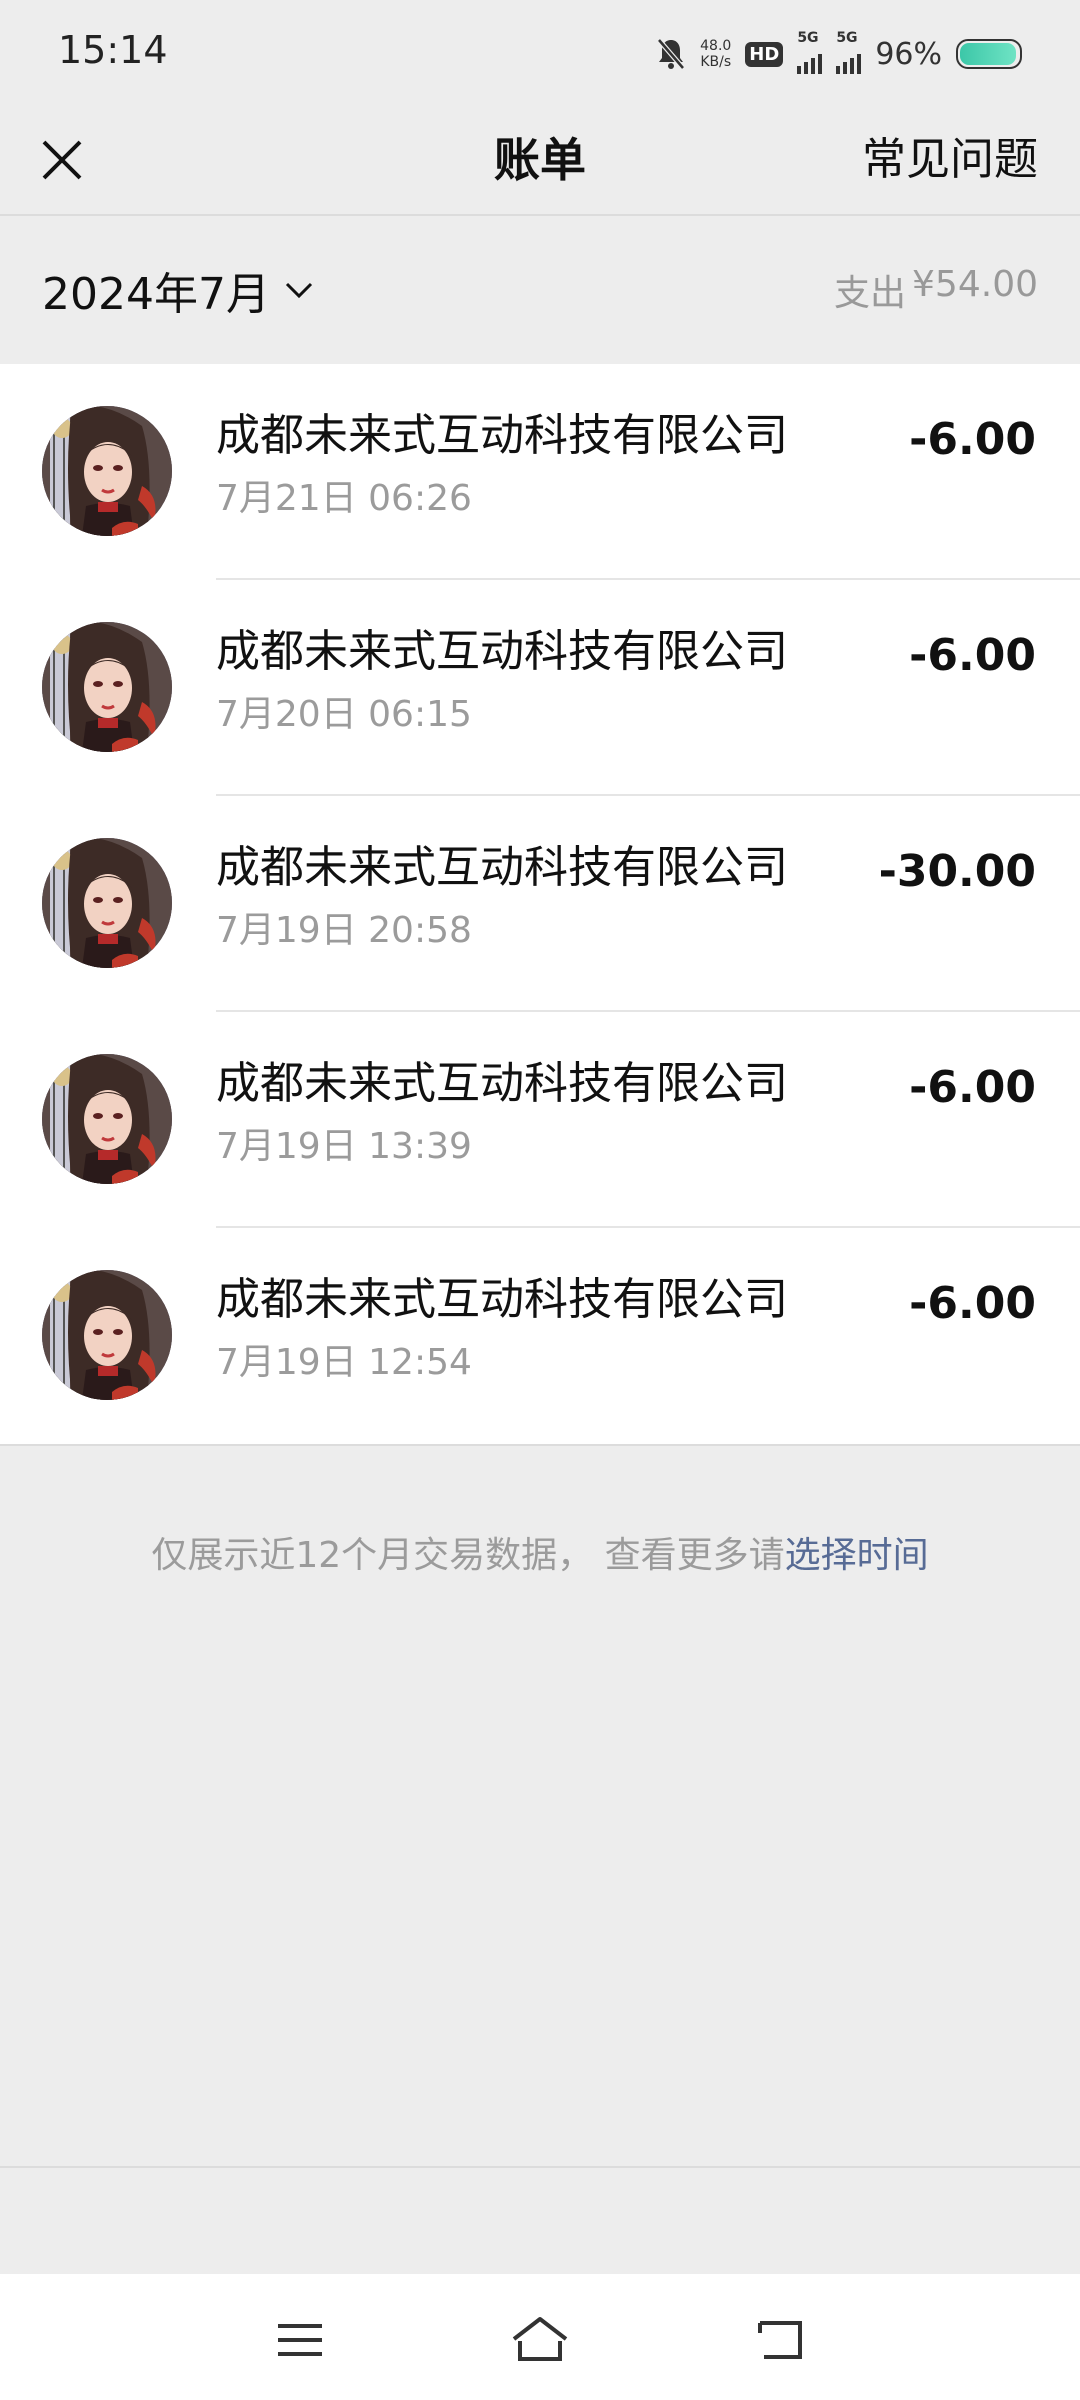 The height and width of the screenshot is (2400, 1080). I want to click on month-label: 2024年7月, so click(156, 294).